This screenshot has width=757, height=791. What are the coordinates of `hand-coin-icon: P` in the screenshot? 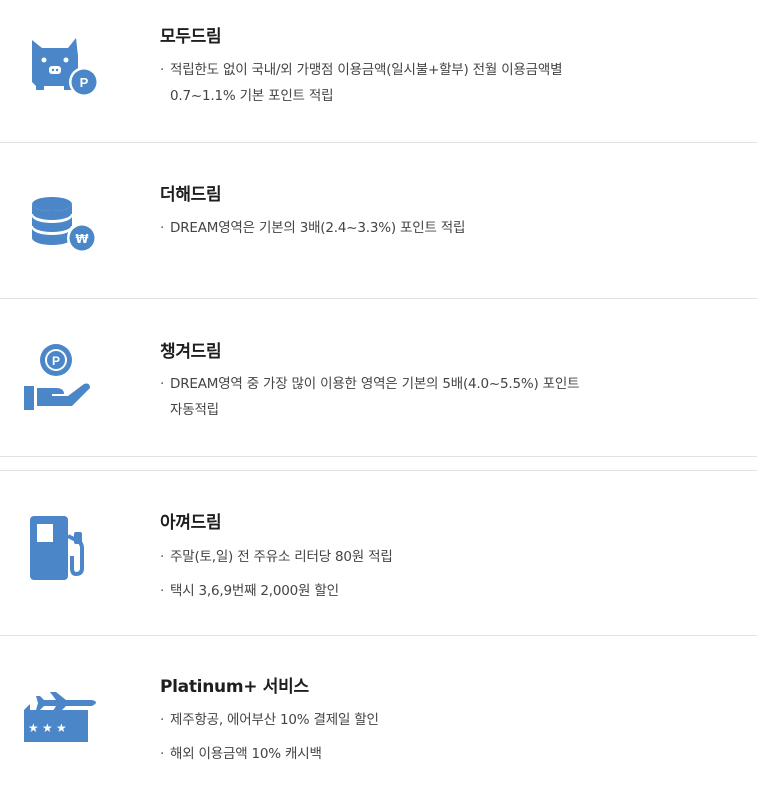 It's located at (62, 382).